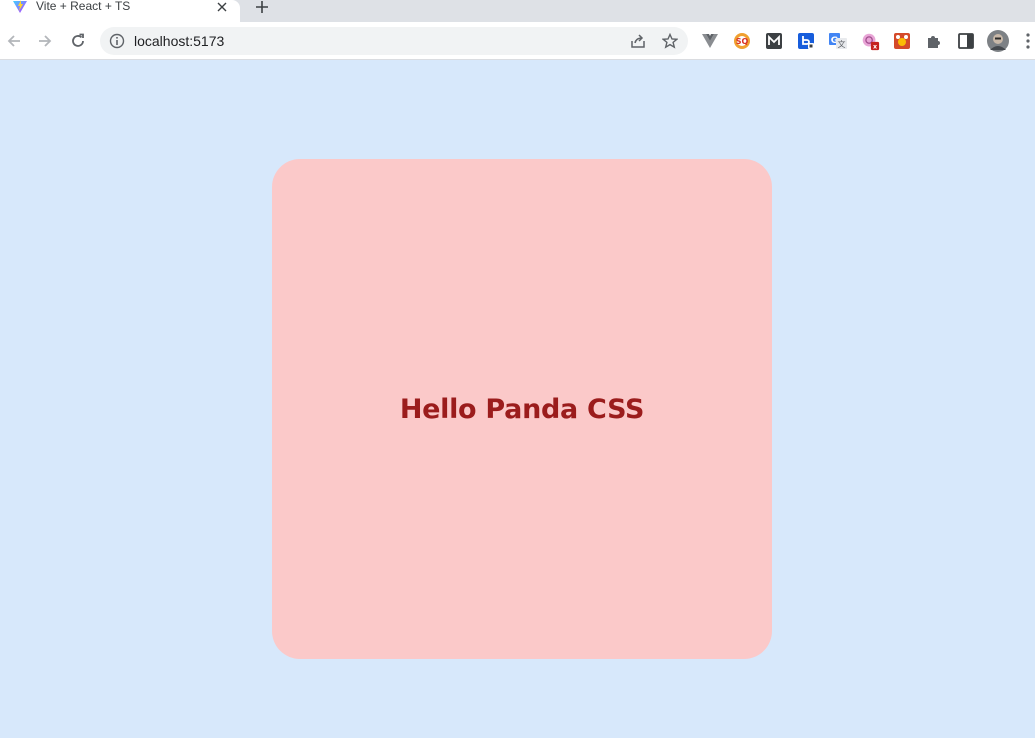  Describe the element at coordinates (117, 41) in the screenshot. I see `info-icon` at that location.